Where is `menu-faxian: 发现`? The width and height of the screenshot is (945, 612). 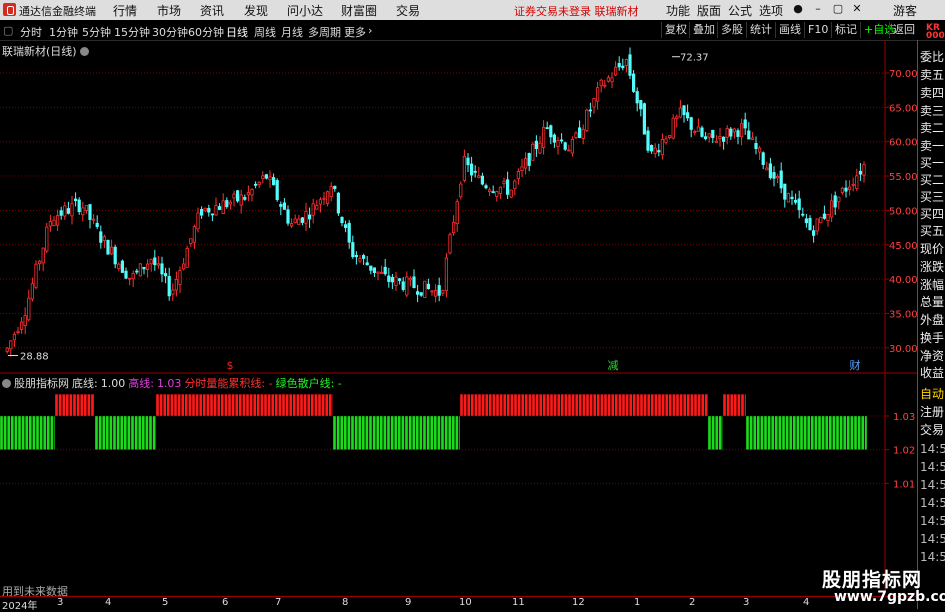 menu-faxian: 发现 is located at coordinates (256, 10).